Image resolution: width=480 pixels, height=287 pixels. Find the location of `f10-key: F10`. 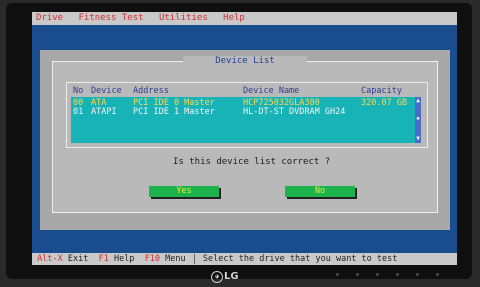

f10-key: F10 is located at coordinates (152, 259).